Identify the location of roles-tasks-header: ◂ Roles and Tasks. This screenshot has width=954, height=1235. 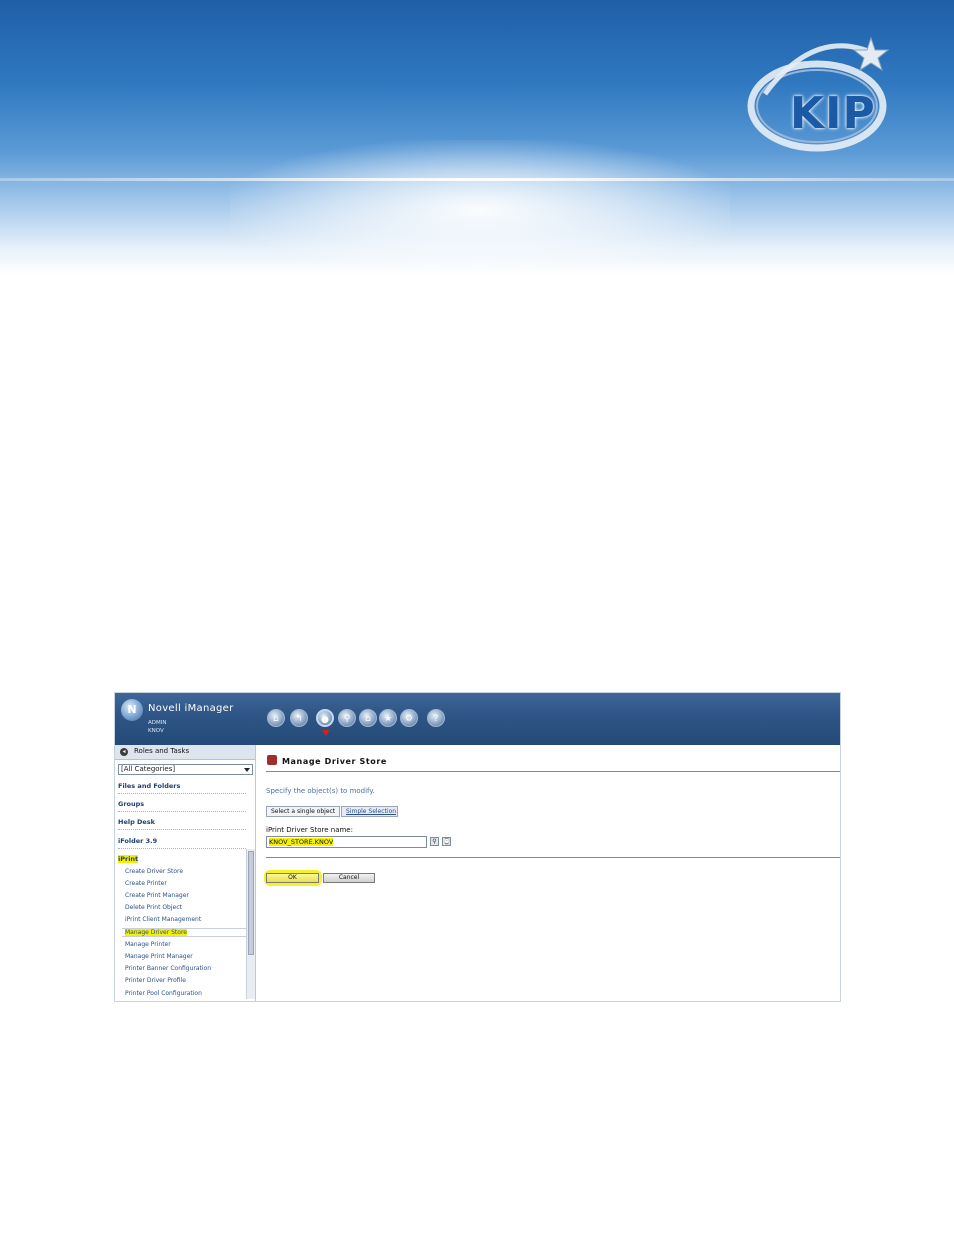
(185, 752).